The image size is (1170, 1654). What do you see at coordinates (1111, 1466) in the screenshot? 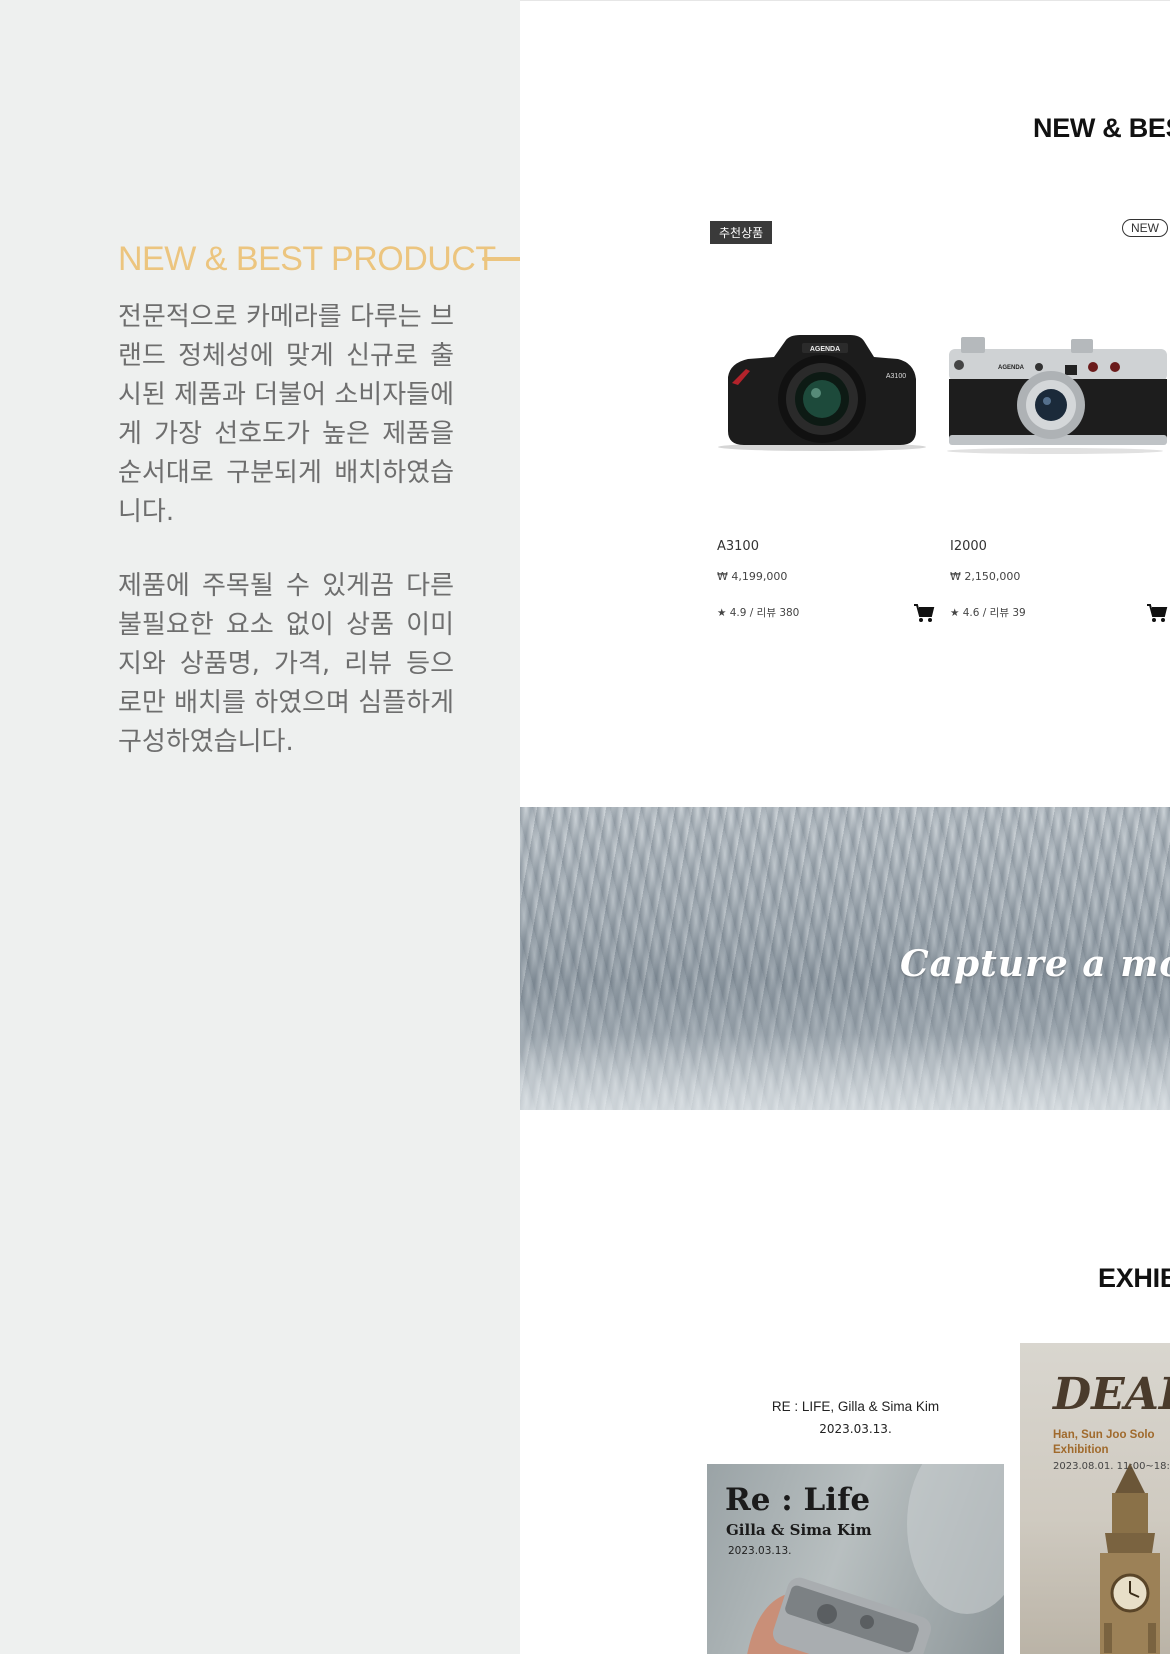
I see `poster-date: 2023.08.01. 11:00~18:00` at bounding box center [1111, 1466].